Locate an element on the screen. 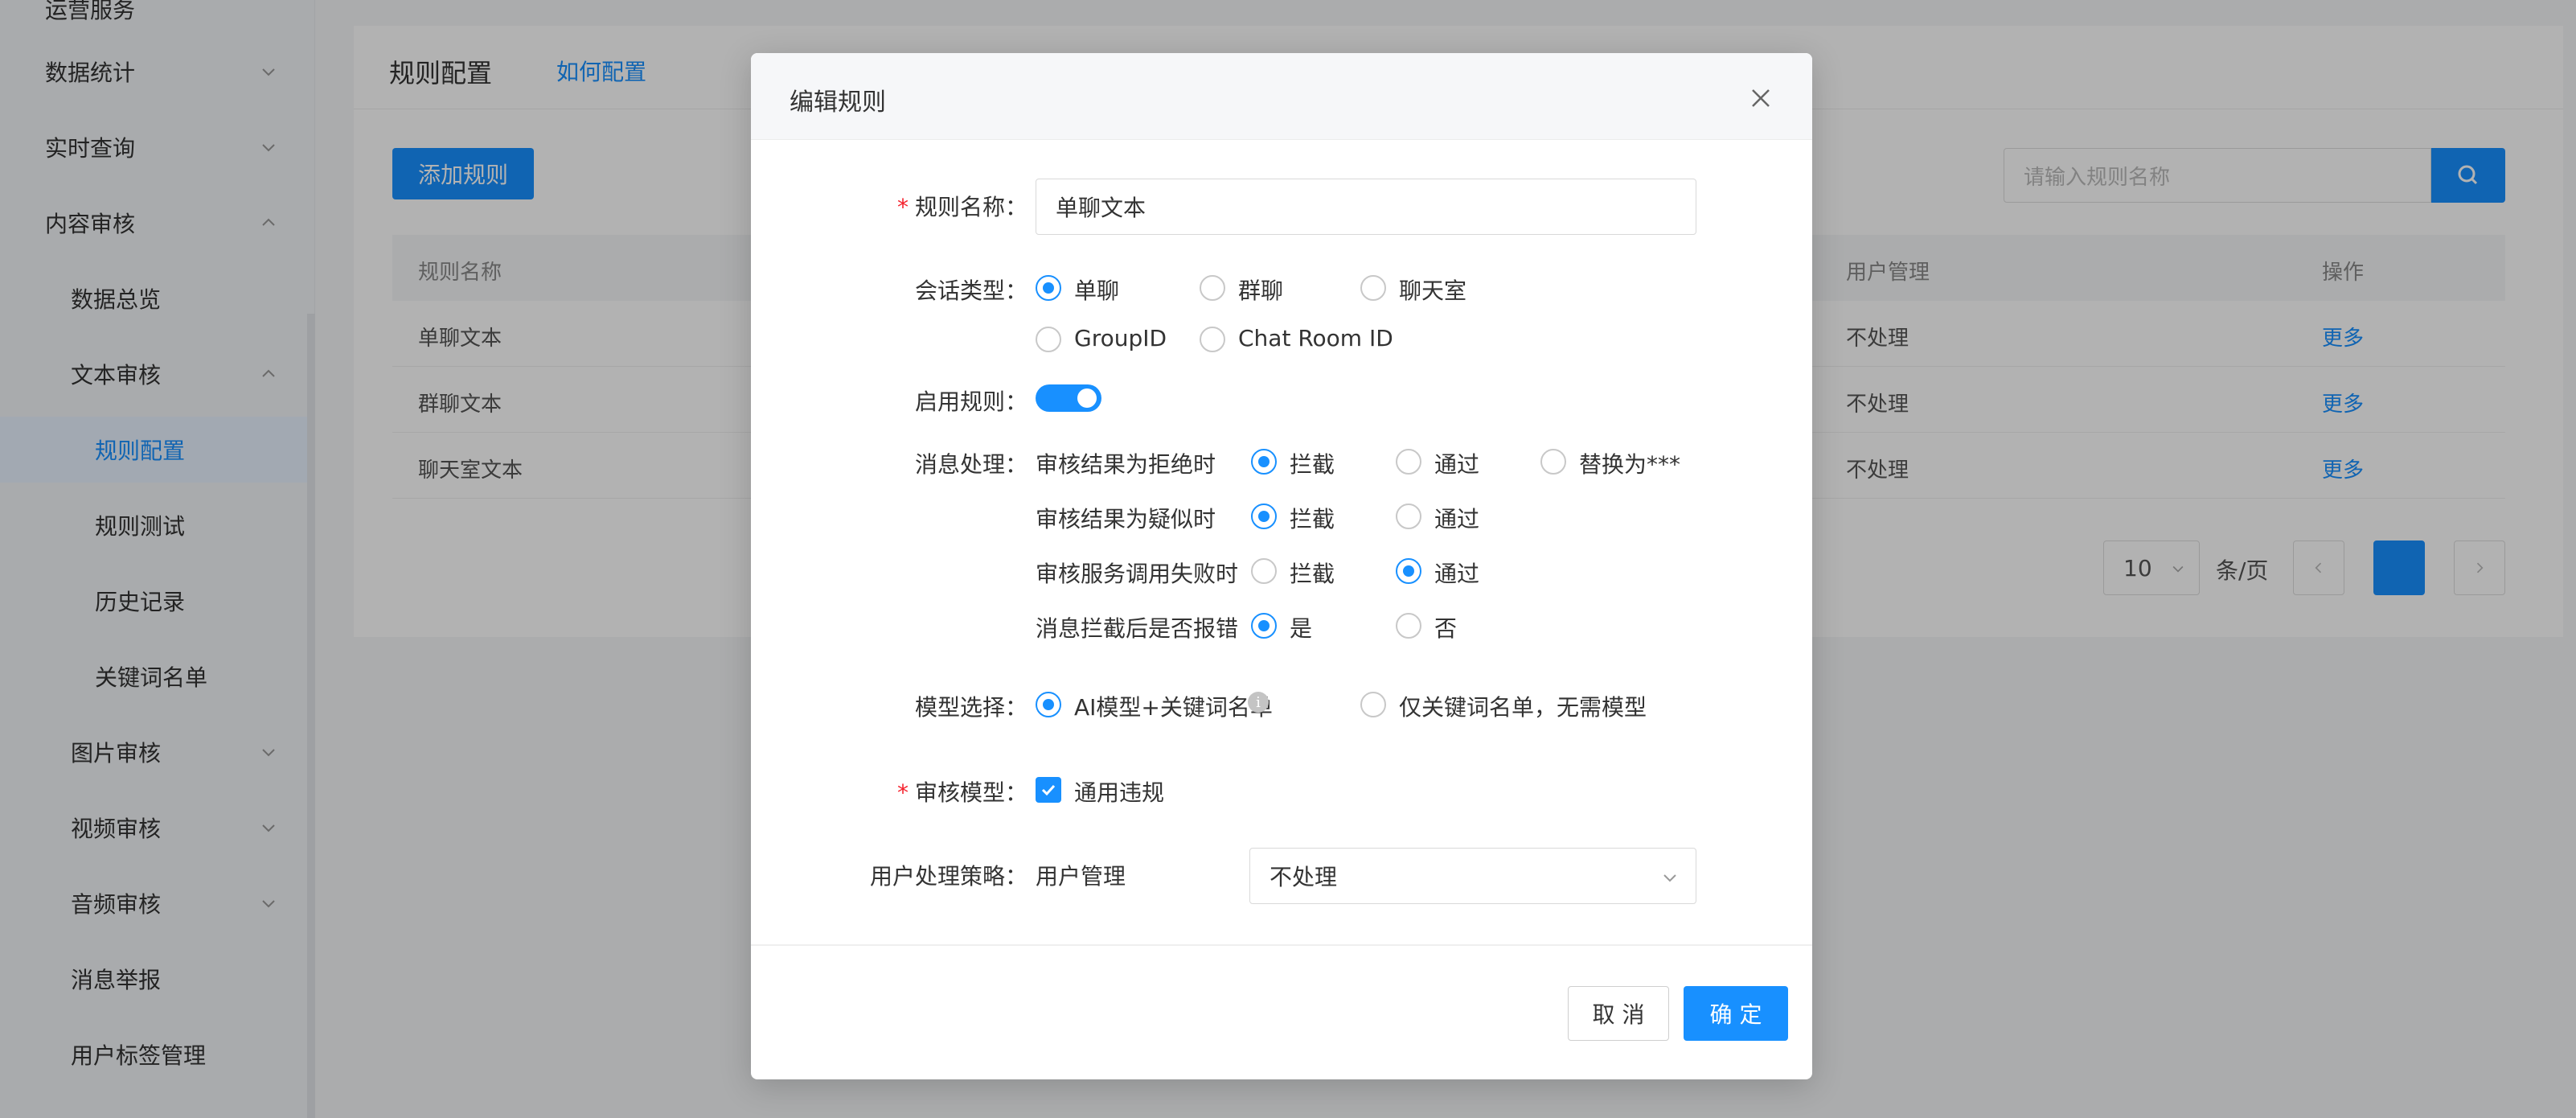 The width and height of the screenshot is (2576, 1118). radio-label: GroupID is located at coordinates (1120, 338).